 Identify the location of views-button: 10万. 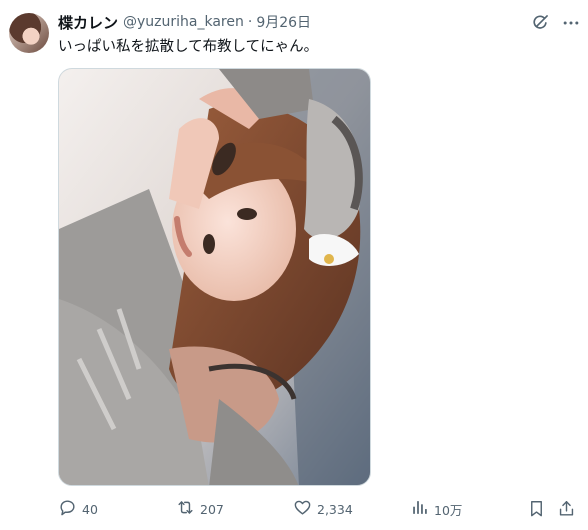
(436, 509).